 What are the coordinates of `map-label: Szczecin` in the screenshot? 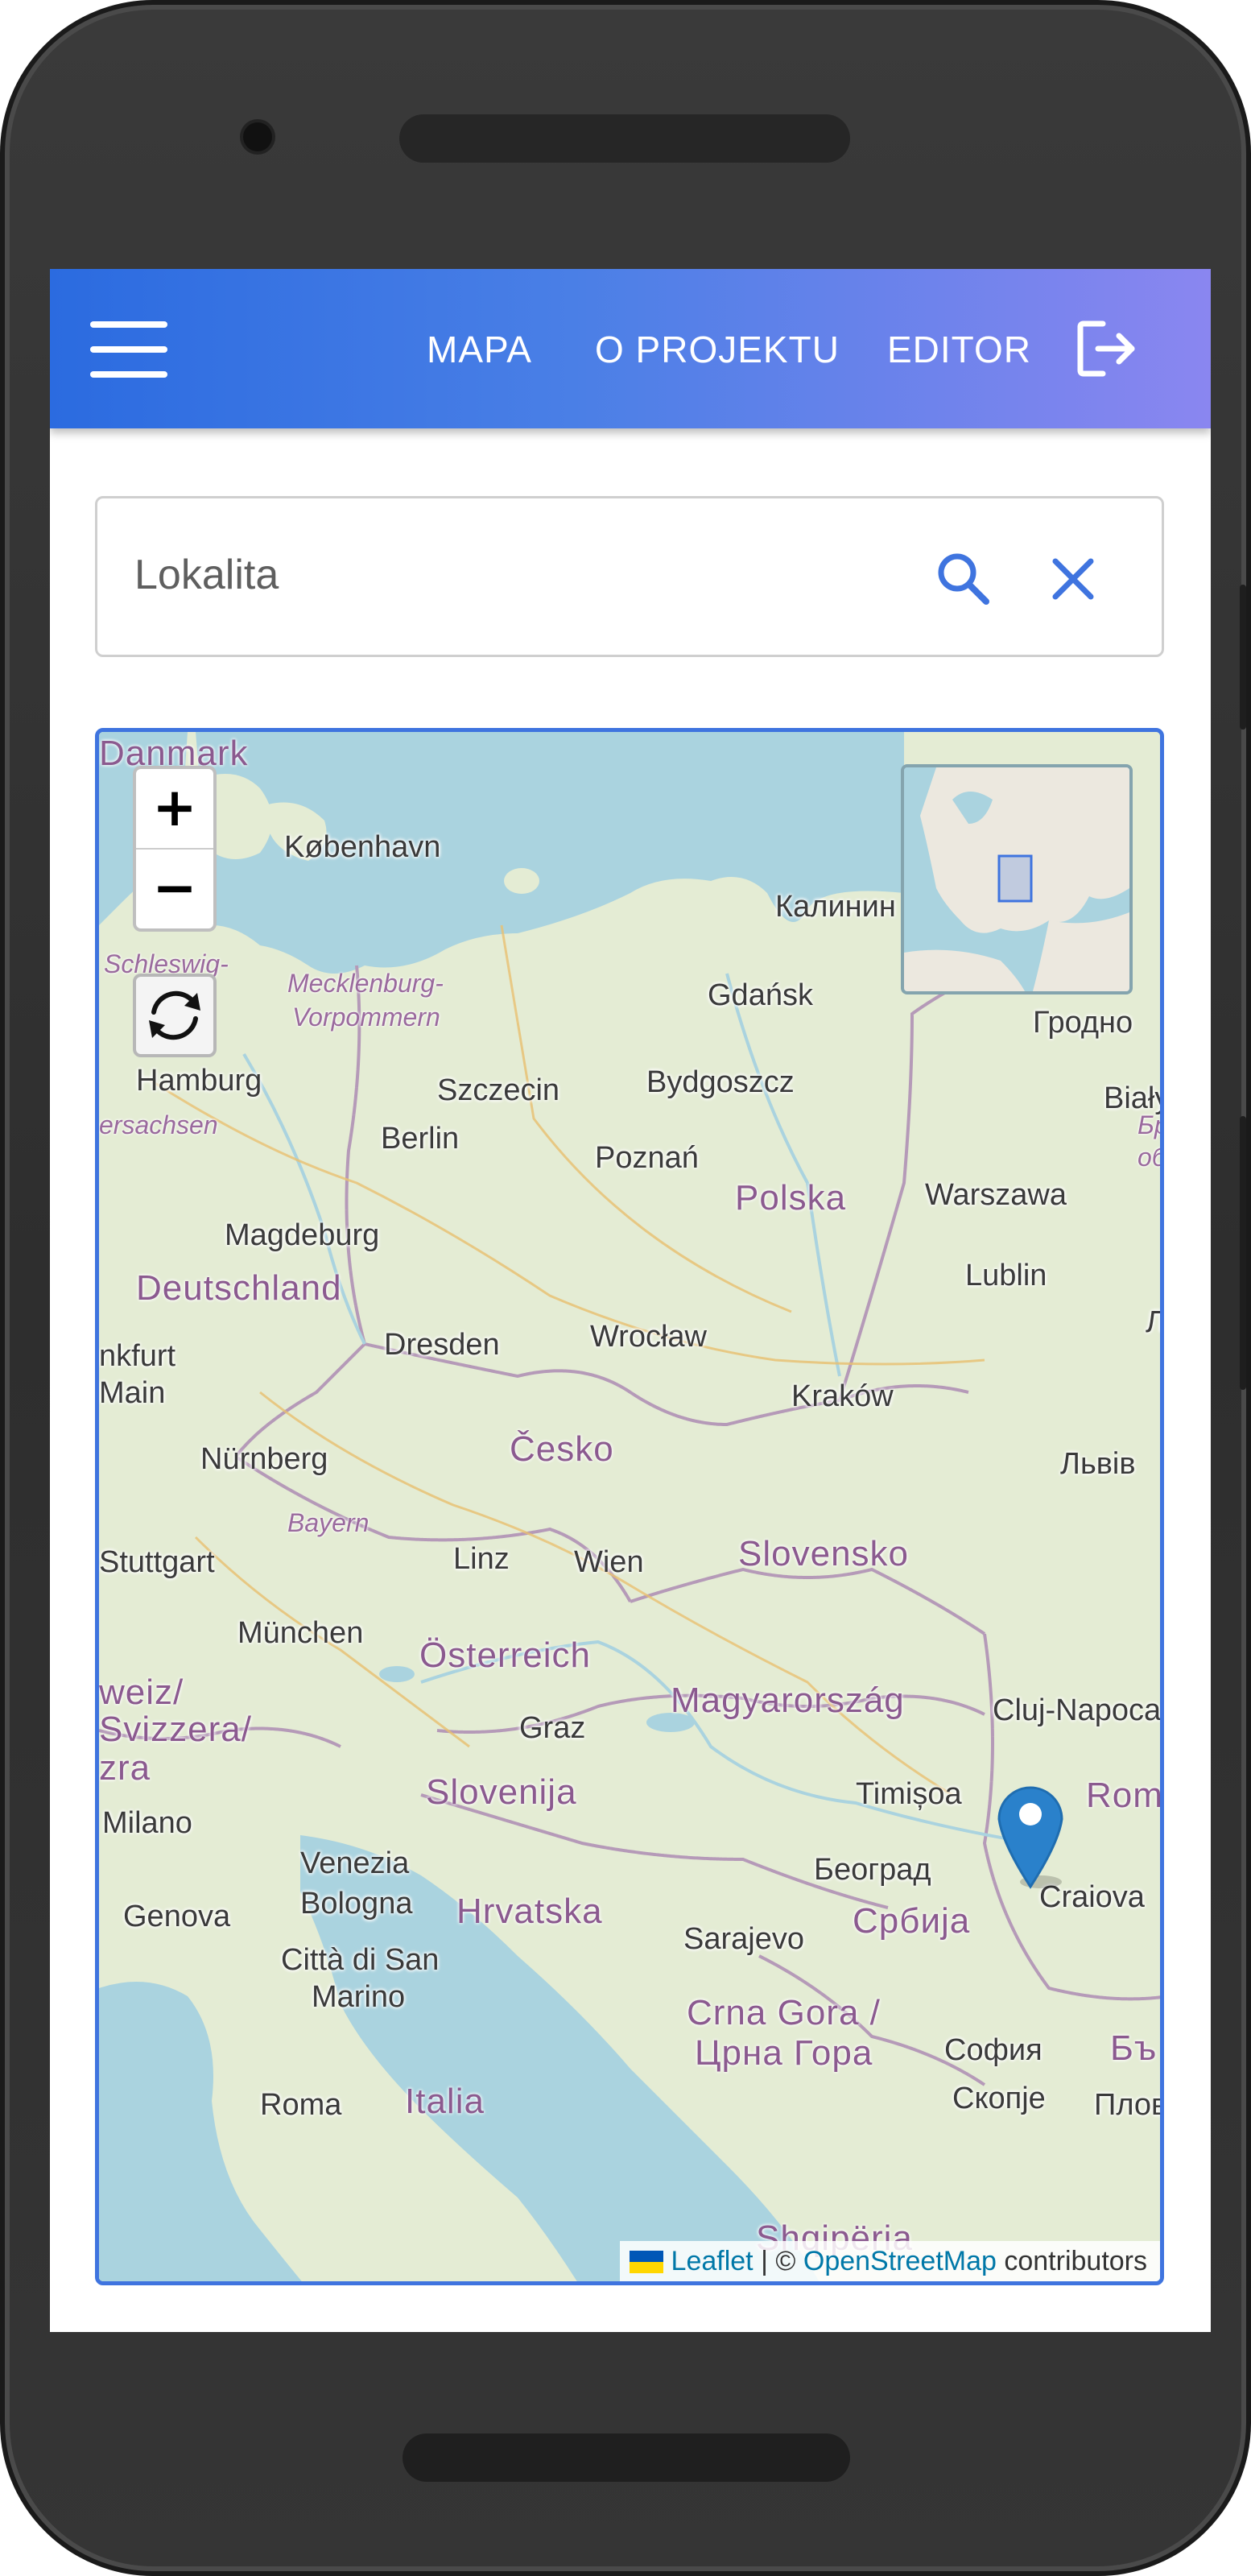 It's located at (498, 1090).